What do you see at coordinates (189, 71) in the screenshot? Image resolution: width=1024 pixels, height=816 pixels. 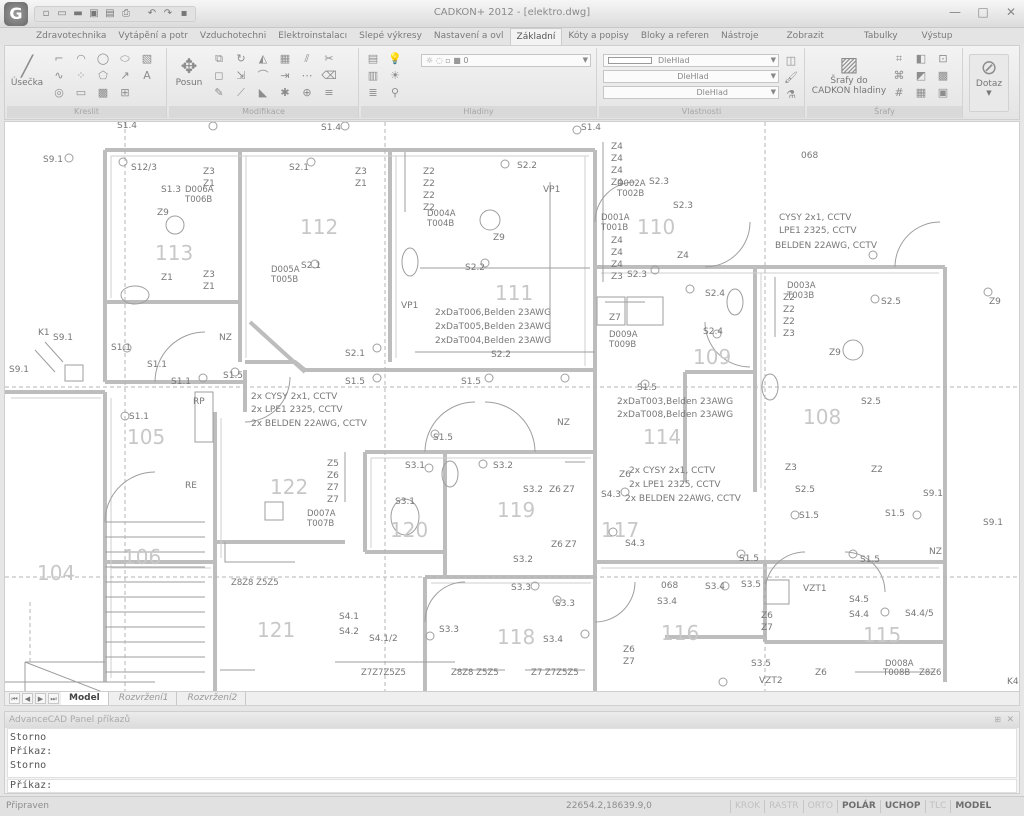 I see `posun-button: ✥ Posun` at bounding box center [189, 71].